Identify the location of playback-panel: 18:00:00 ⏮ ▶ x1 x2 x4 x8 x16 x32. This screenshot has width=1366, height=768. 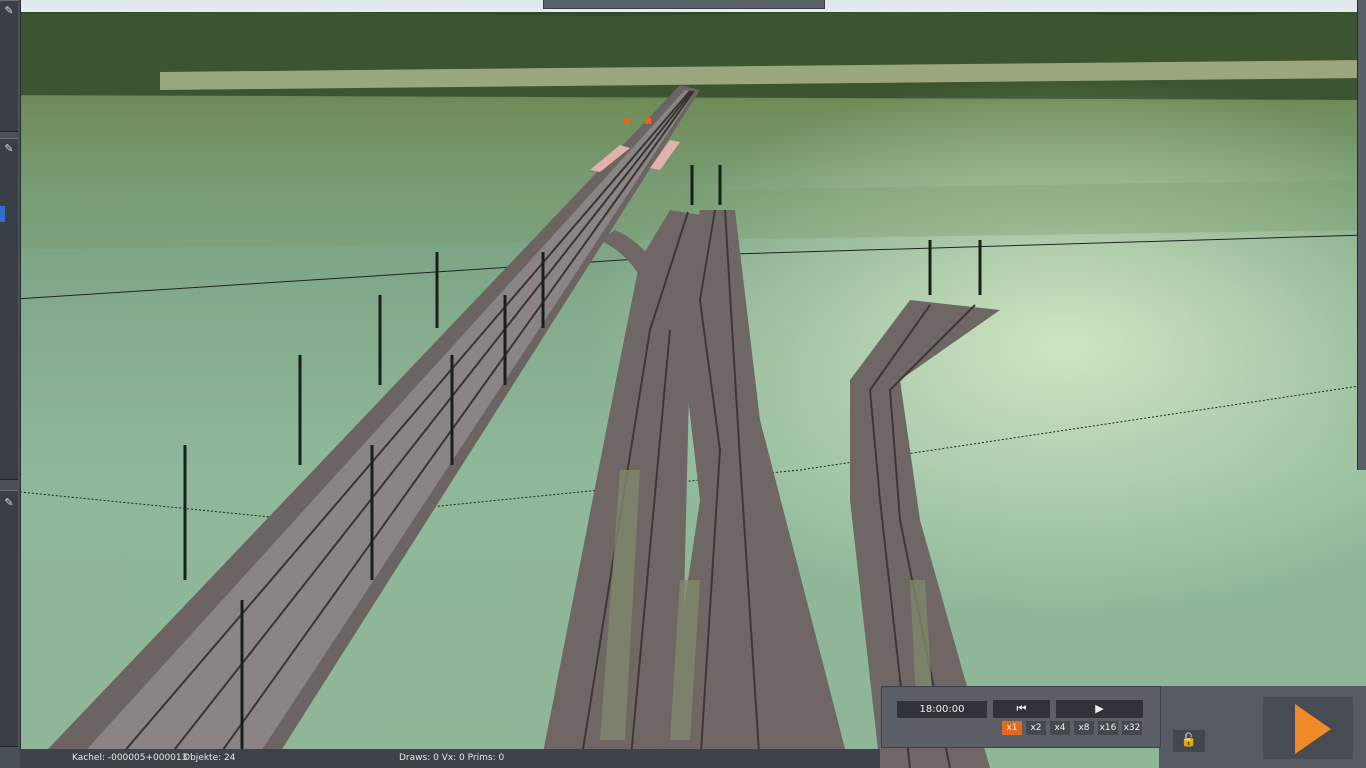
(1021, 717).